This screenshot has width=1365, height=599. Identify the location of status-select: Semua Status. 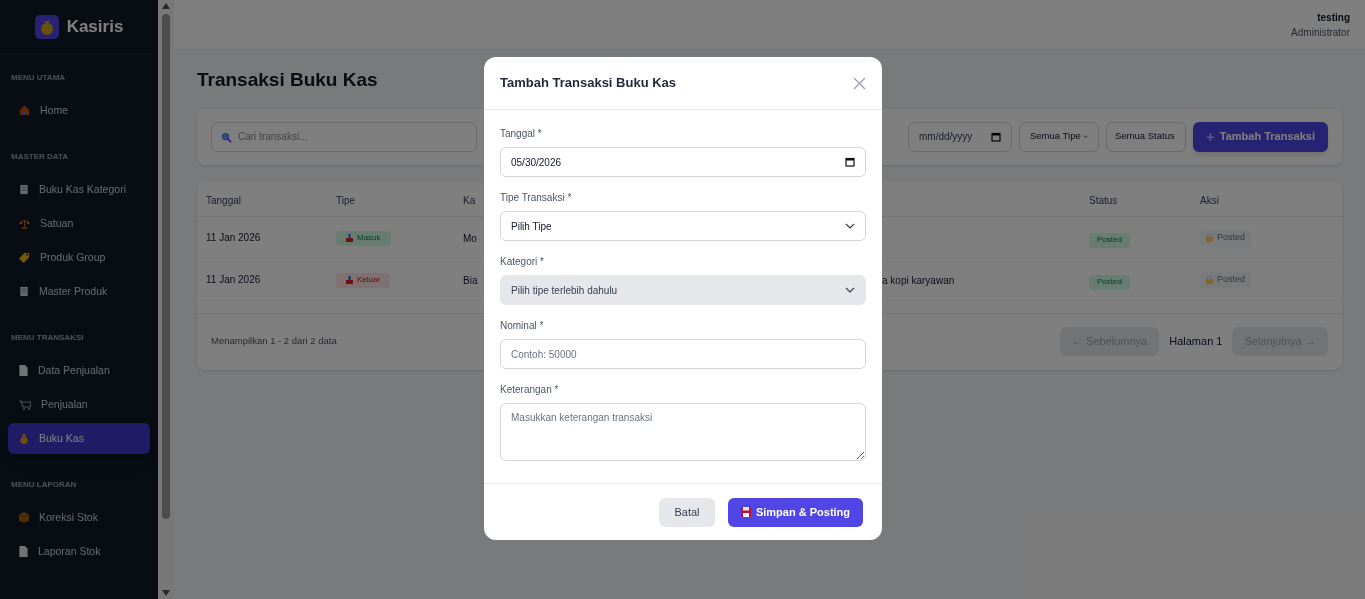
(1146, 136).